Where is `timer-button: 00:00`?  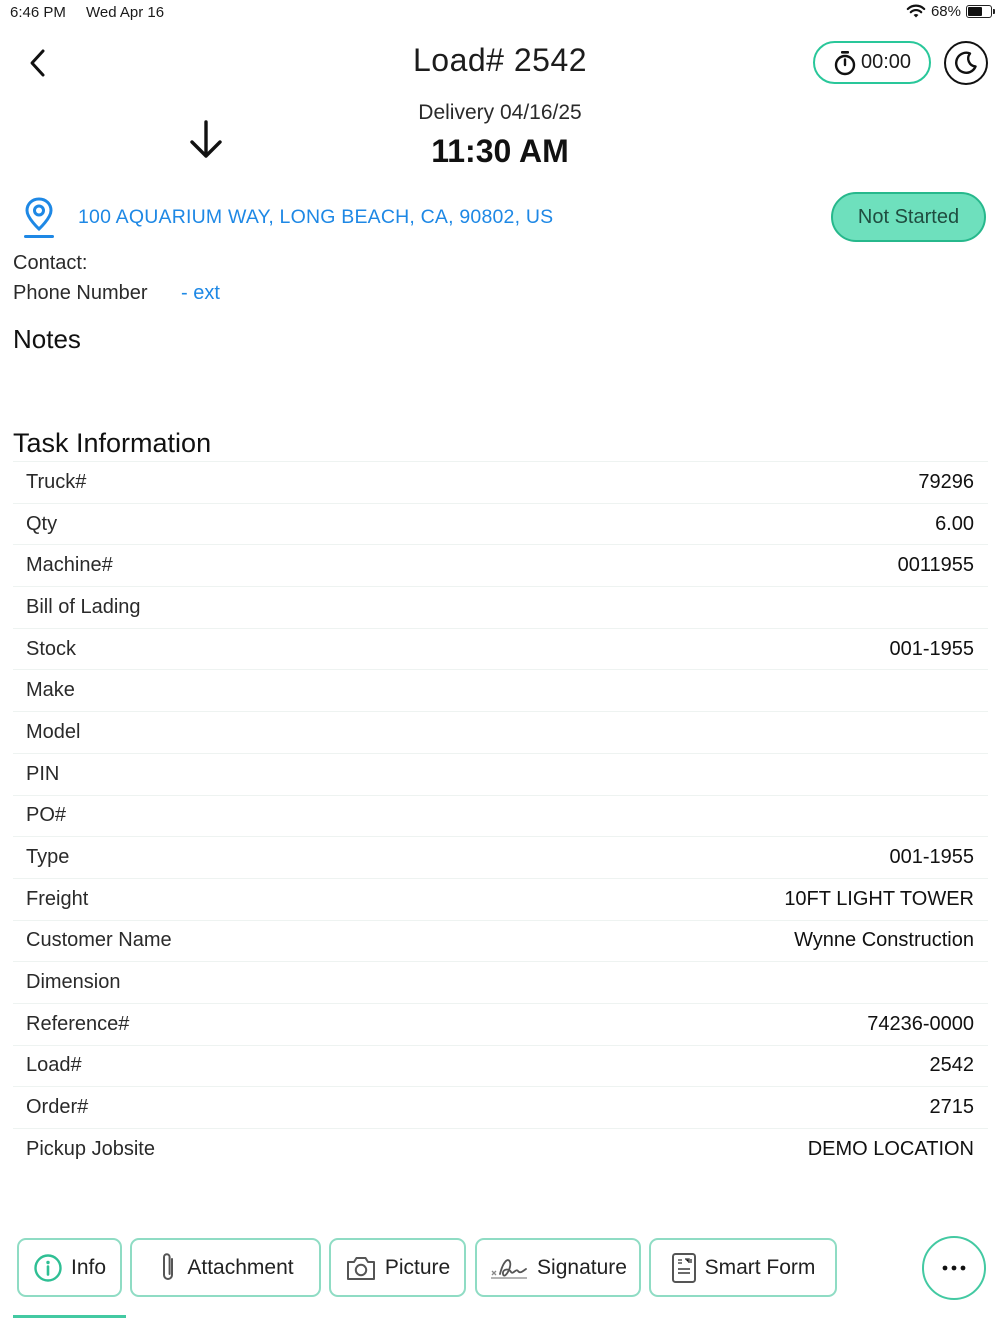
timer-button: 00:00 is located at coordinates (872, 62).